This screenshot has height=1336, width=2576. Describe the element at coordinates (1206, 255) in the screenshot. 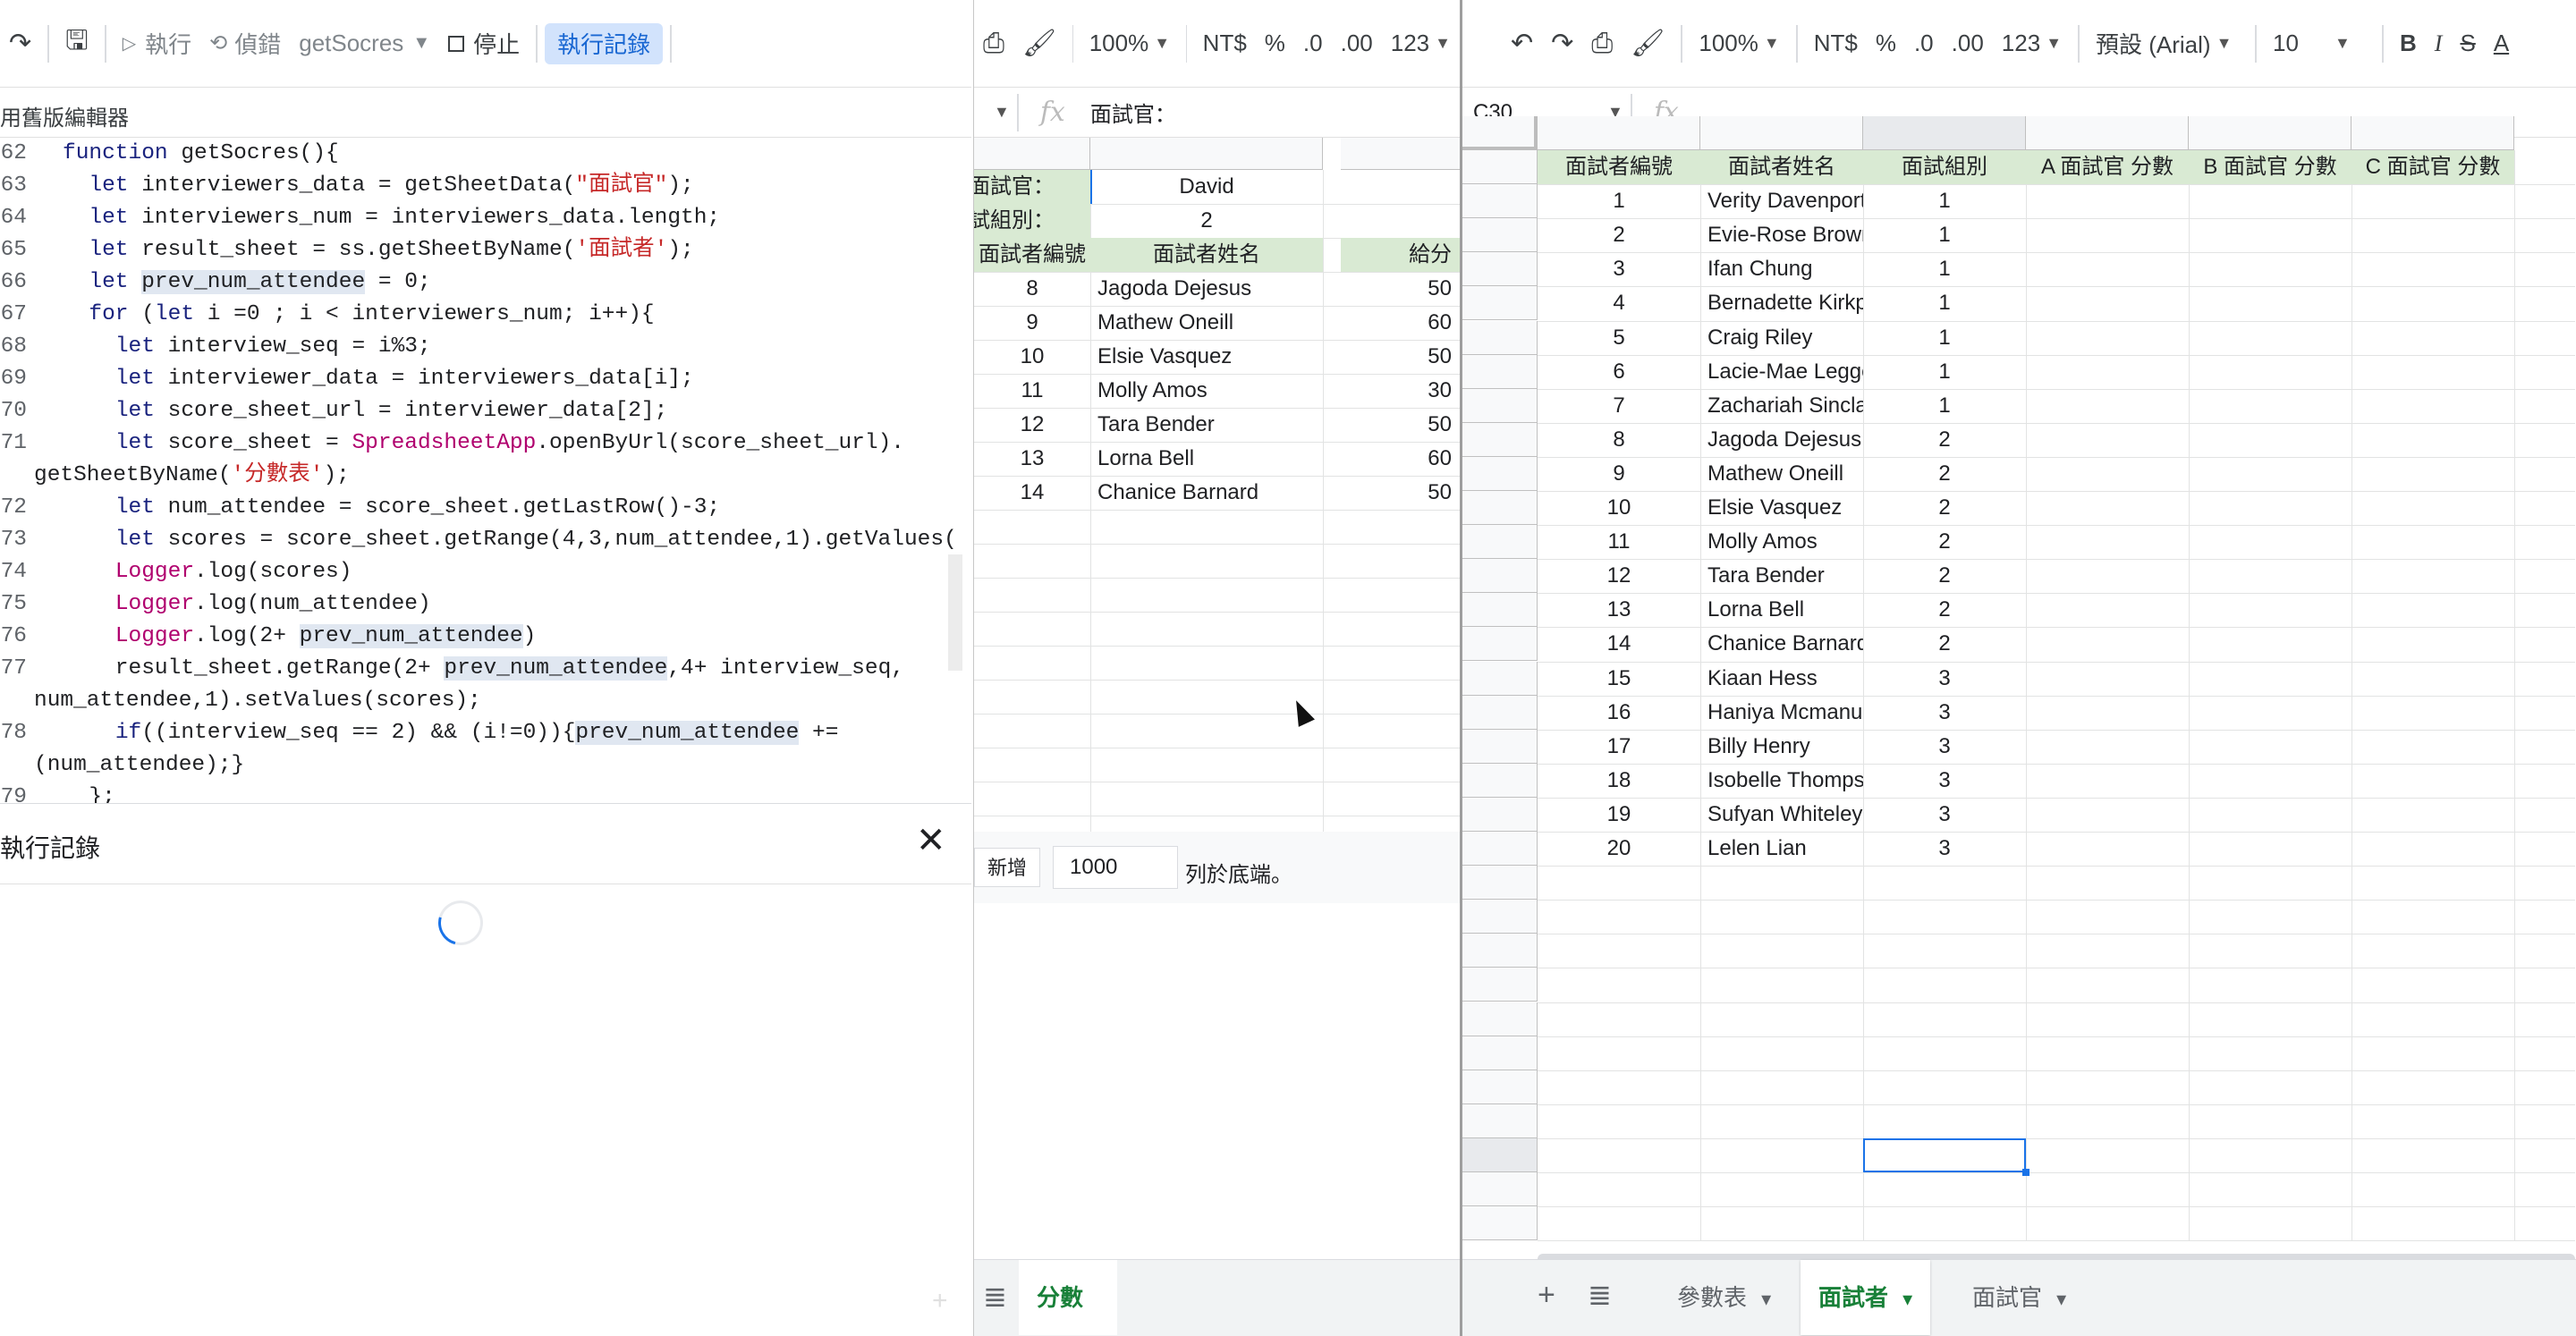

I see `cell-b3: 面試者姓名` at that location.